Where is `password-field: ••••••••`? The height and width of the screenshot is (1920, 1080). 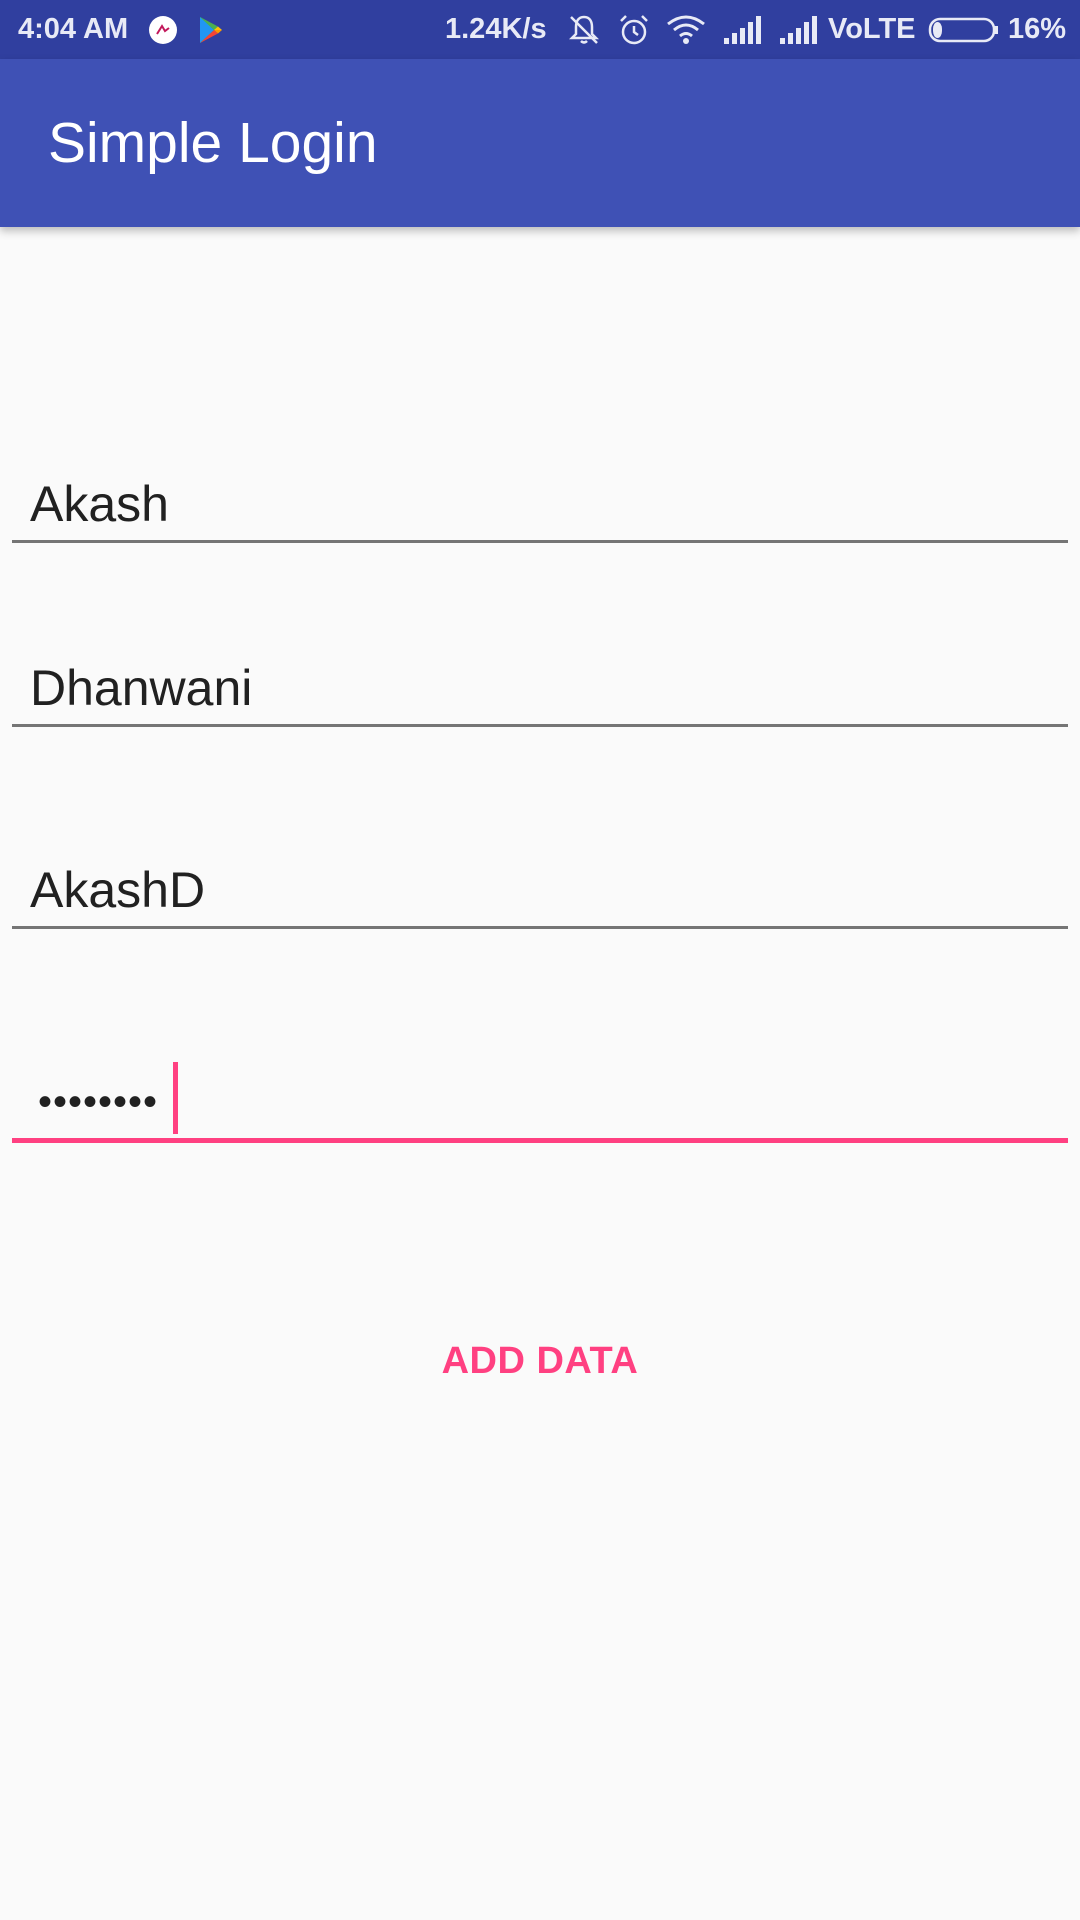 password-field: •••••••• is located at coordinates (540, 1102).